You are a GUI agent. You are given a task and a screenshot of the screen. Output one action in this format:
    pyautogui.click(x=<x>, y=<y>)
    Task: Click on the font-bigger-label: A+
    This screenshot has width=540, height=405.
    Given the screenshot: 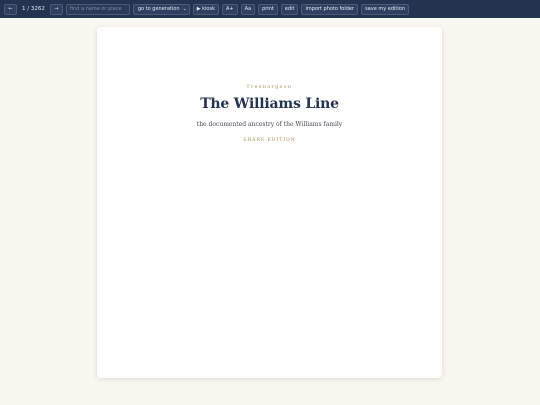 What is the action you would take?
    pyautogui.click(x=229, y=9)
    